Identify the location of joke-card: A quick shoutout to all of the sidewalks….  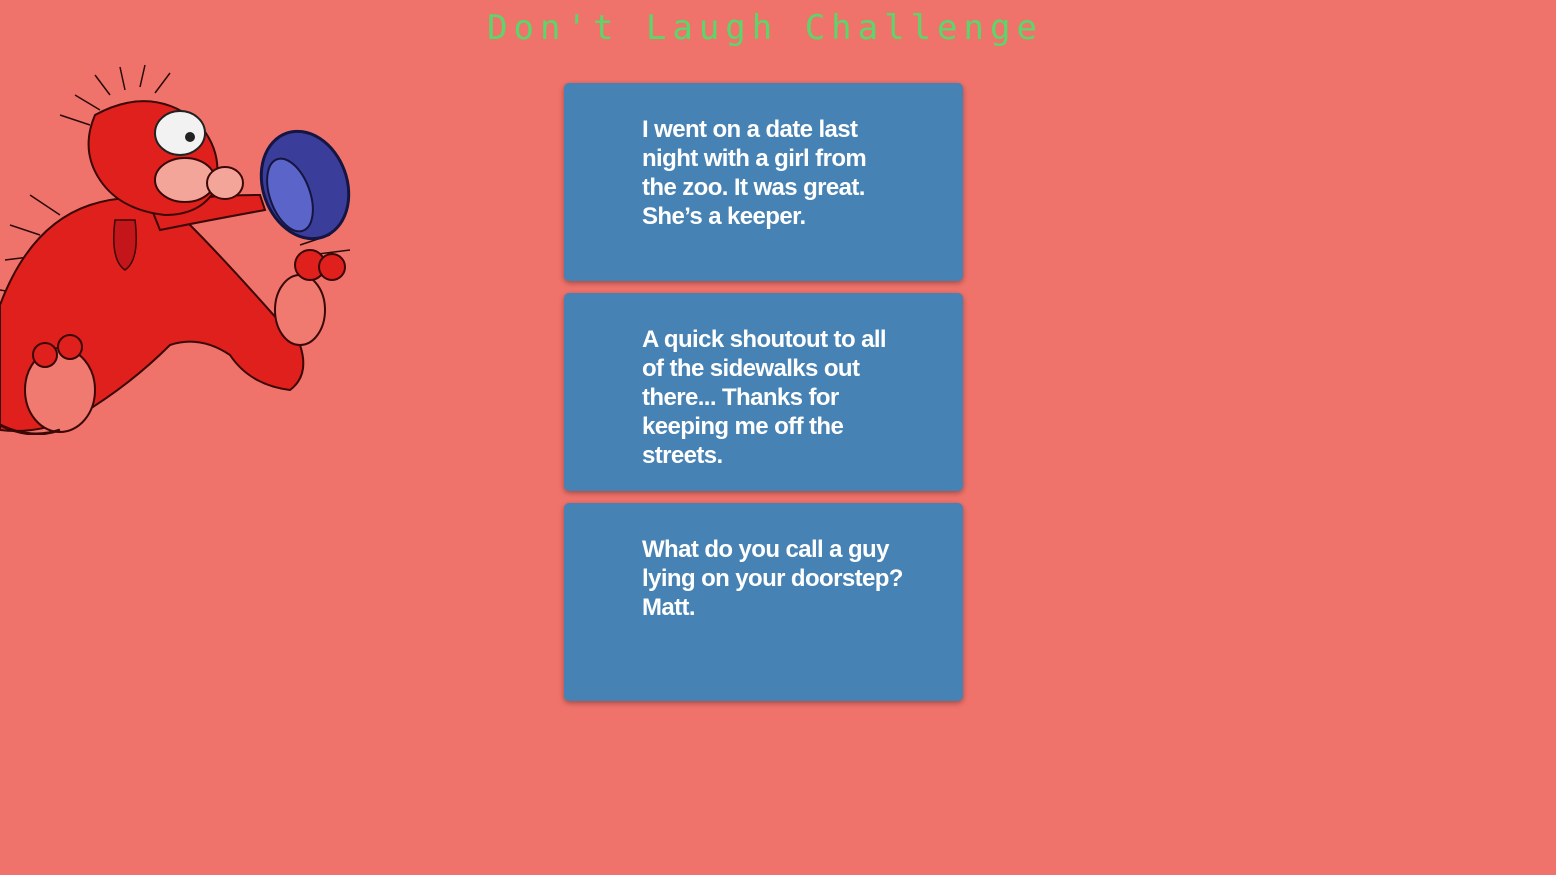
(763, 392).